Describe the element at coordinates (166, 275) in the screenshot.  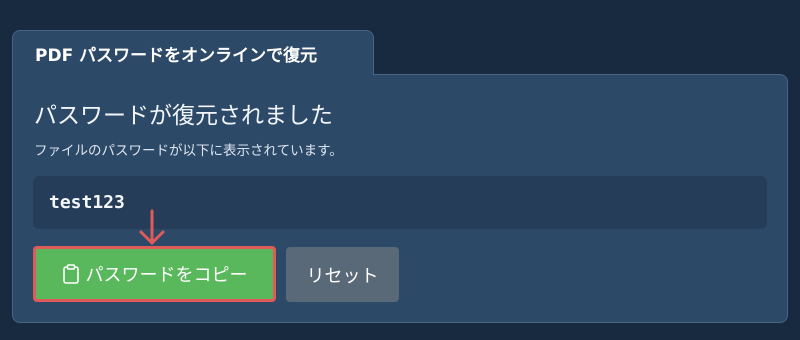
I see `copy-button-label: パスワードをコピー` at that location.